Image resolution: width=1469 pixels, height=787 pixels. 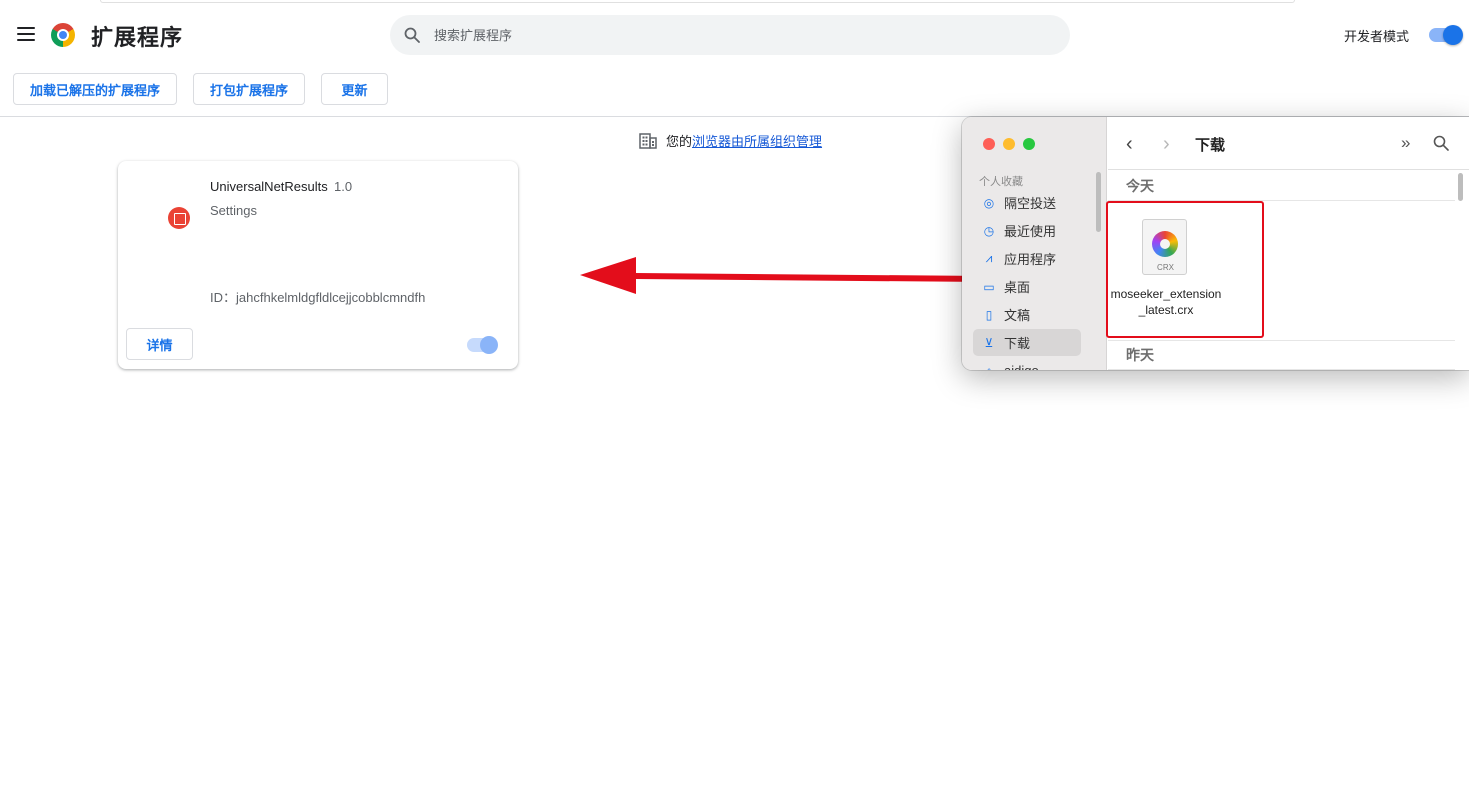 What do you see at coordinates (1030, 231) in the screenshot?
I see `sidebar-item-label: 最近使用` at bounding box center [1030, 231].